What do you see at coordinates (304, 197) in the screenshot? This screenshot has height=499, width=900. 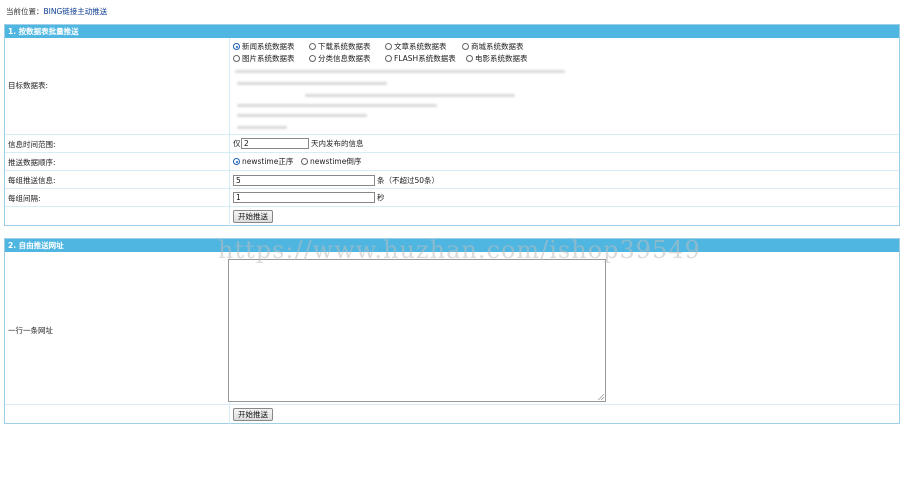 I see `interval-input: 1` at bounding box center [304, 197].